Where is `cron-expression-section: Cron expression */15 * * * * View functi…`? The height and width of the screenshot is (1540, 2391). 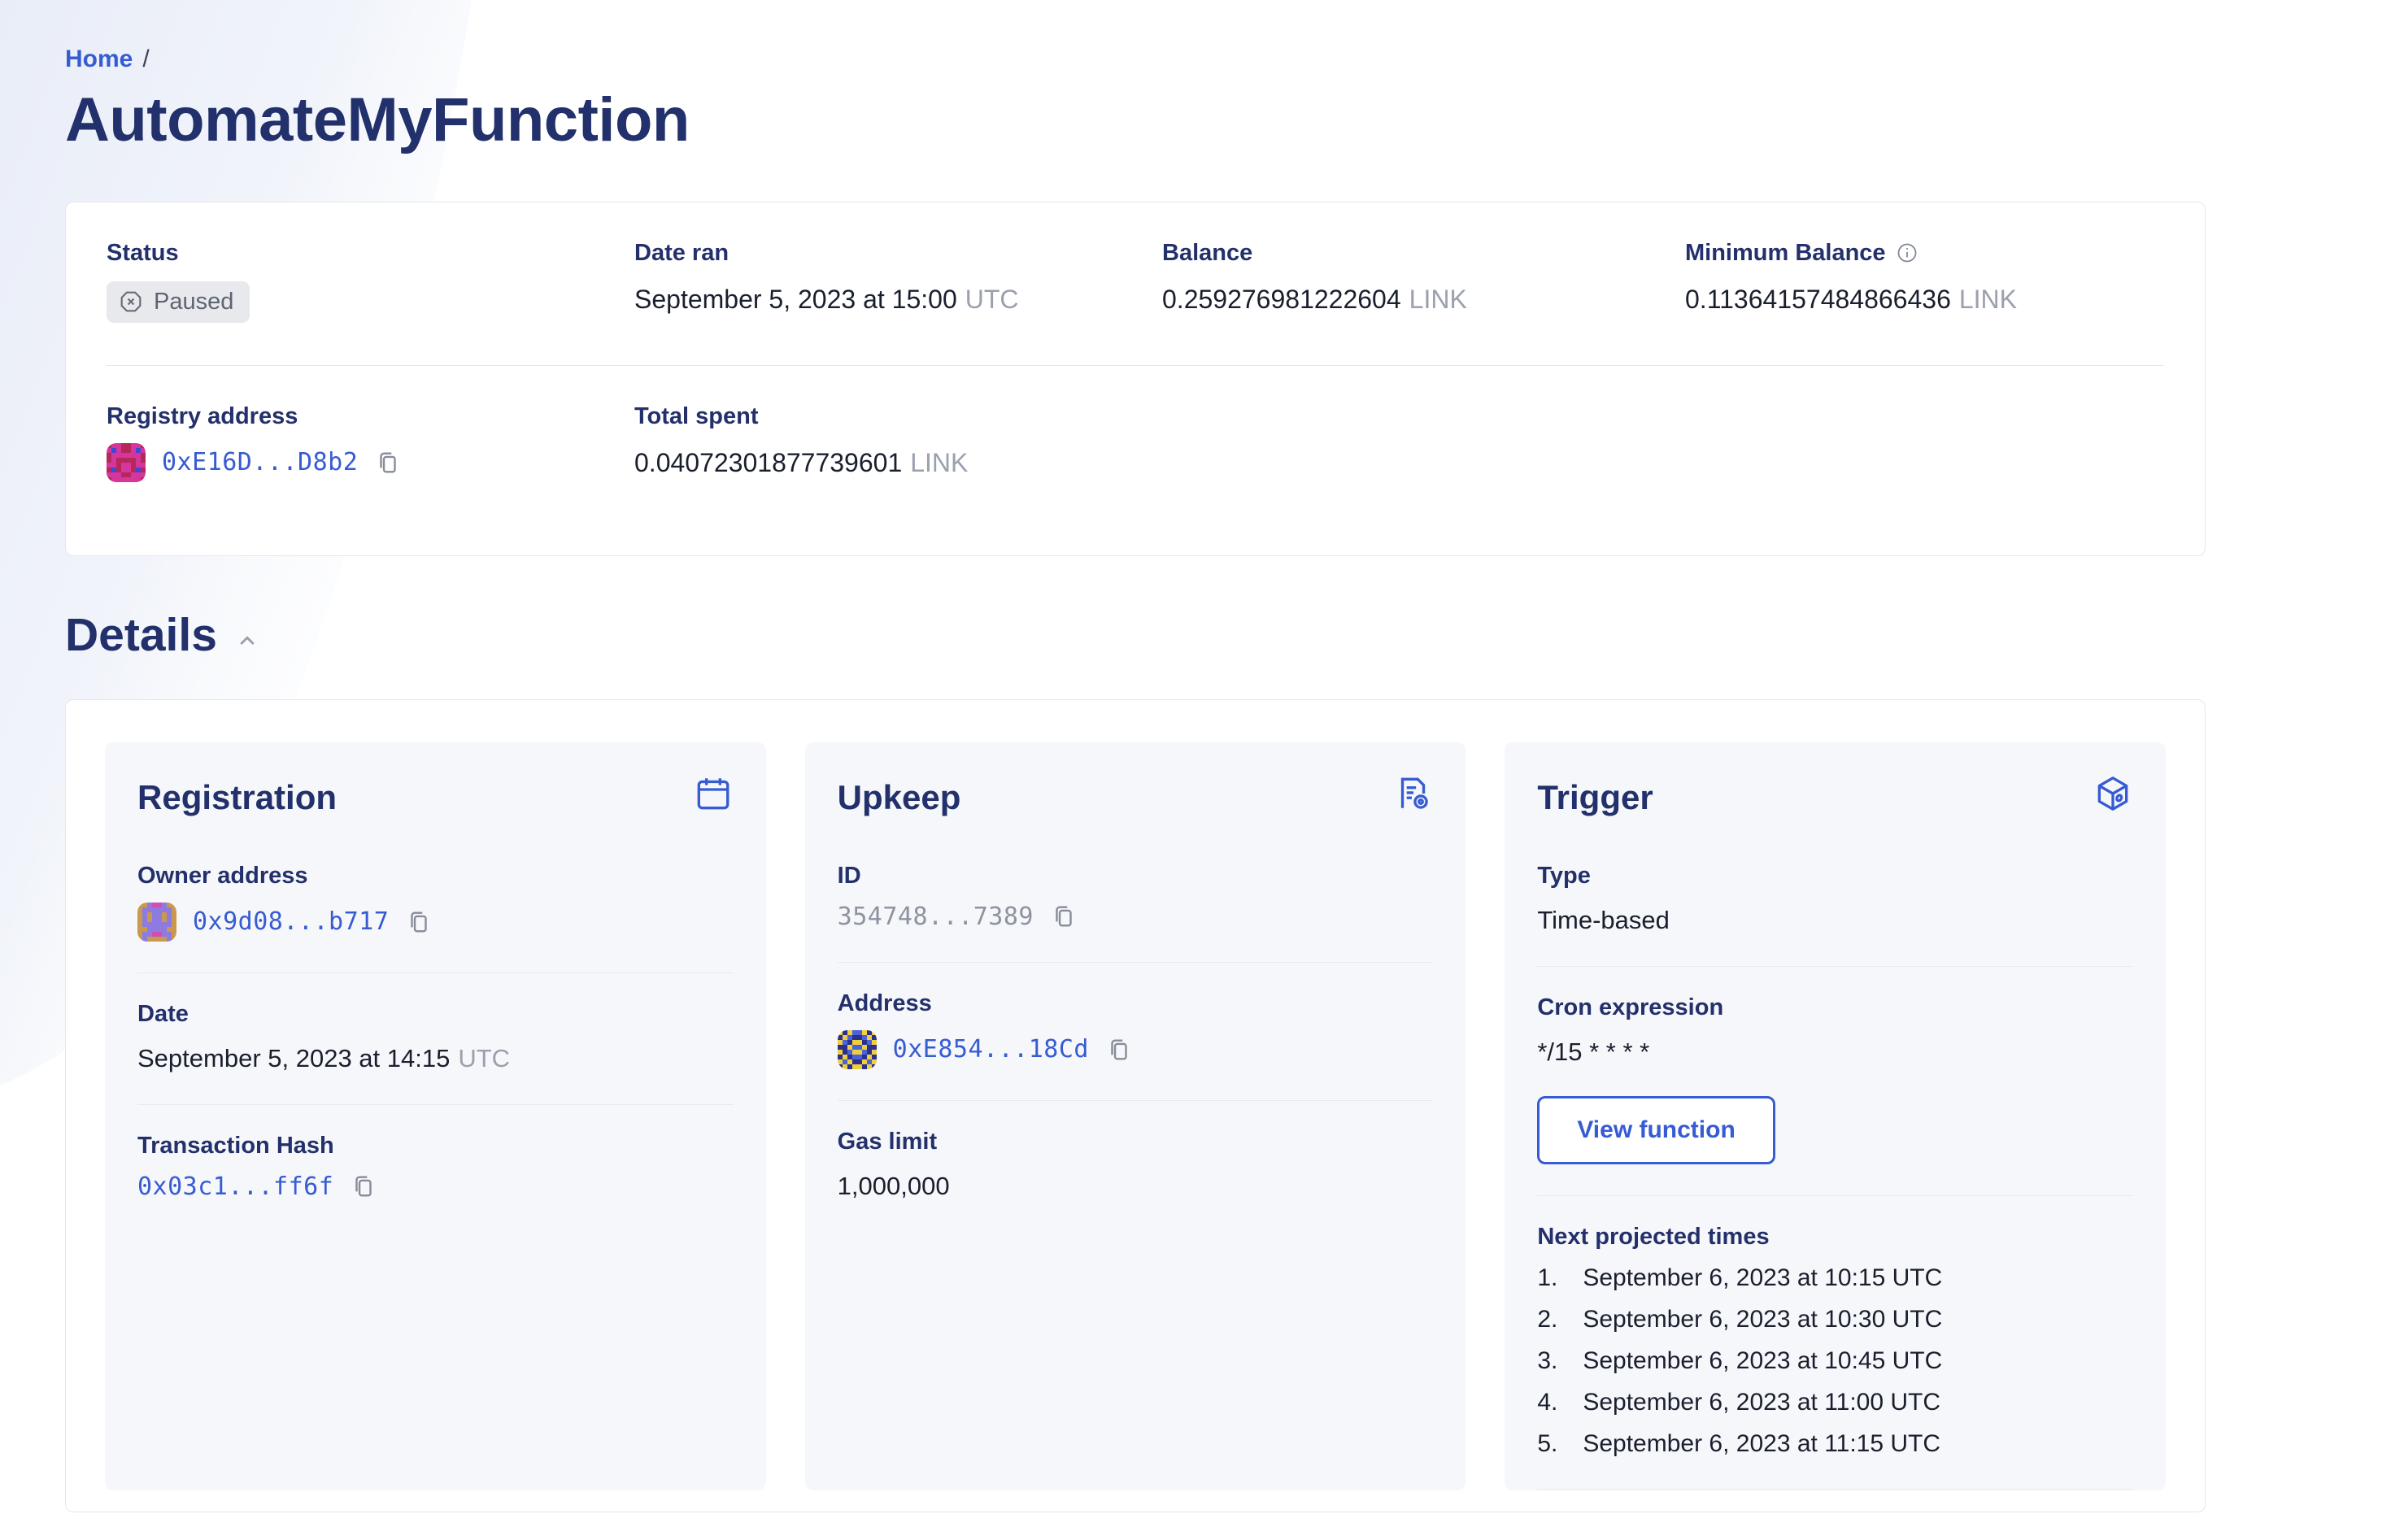
cron-expression-section: Cron expression */15 * * * * View functi… is located at coordinates (1835, 1081).